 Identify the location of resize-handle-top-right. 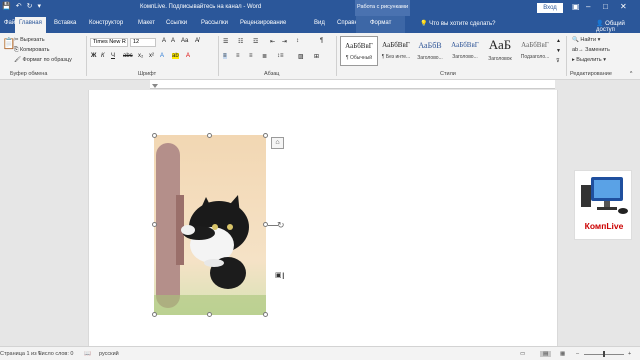
(265, 135).